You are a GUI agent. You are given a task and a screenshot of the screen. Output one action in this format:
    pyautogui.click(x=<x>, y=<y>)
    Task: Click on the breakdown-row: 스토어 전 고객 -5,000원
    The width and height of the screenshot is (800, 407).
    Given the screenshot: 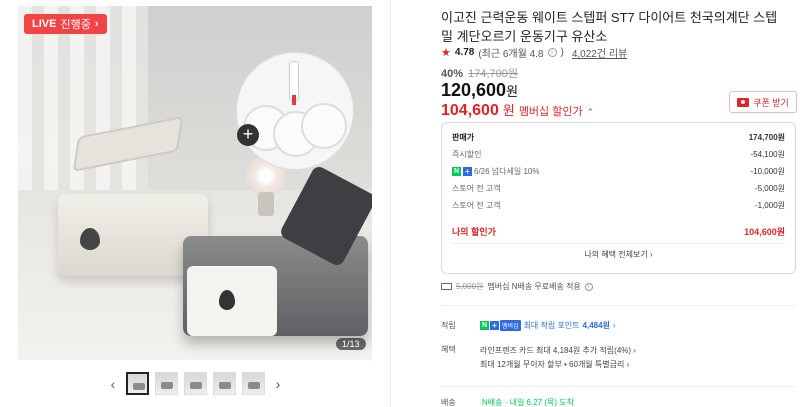 What is the action you would take?
    pyautogui.click(x=618, y=188)
    